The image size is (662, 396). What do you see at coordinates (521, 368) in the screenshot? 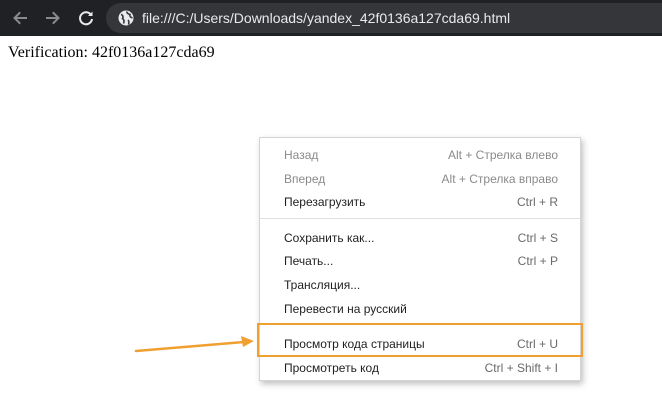
I see `menu-item-shortcut: Ctrl + Shift + I` at bounding box center [521, 368].